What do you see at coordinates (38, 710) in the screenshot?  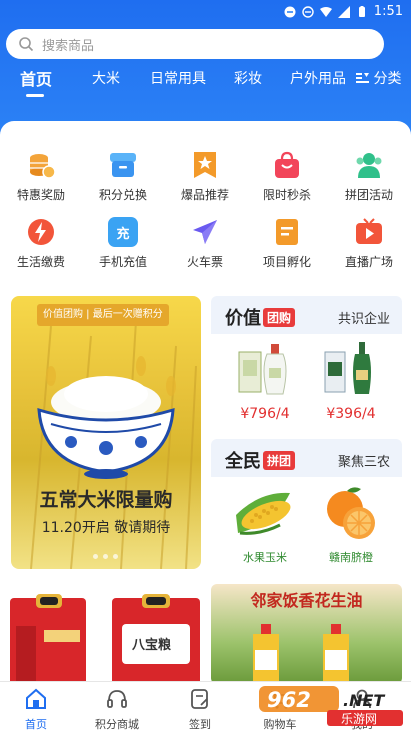 I see `tabbar-home: 首页` at bounding box center [38, 710].